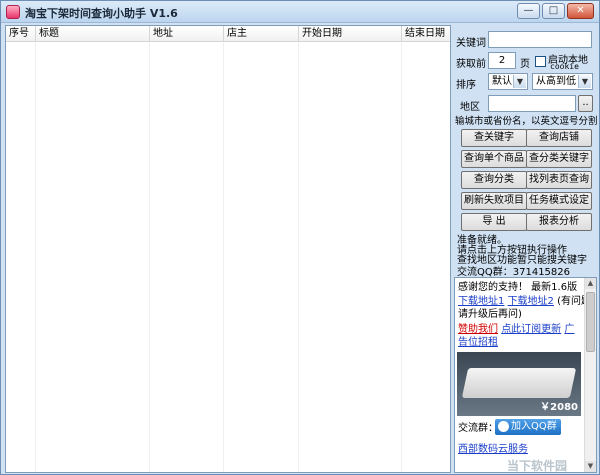  I want to click on sponsor-banner-link: 西部数码云服务, so click(493, 450).